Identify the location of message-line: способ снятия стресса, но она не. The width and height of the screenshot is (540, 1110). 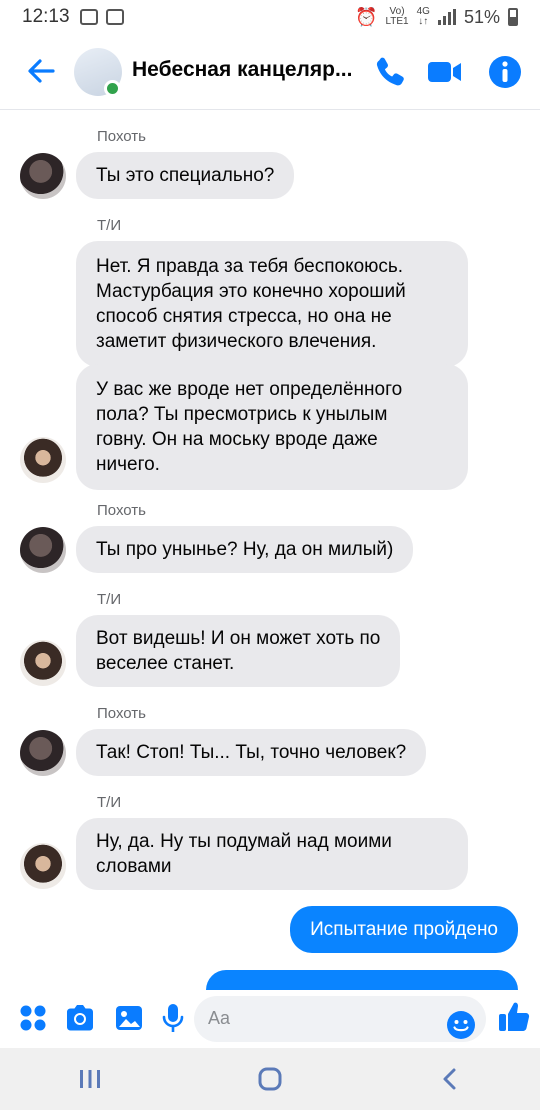
(244, 316).